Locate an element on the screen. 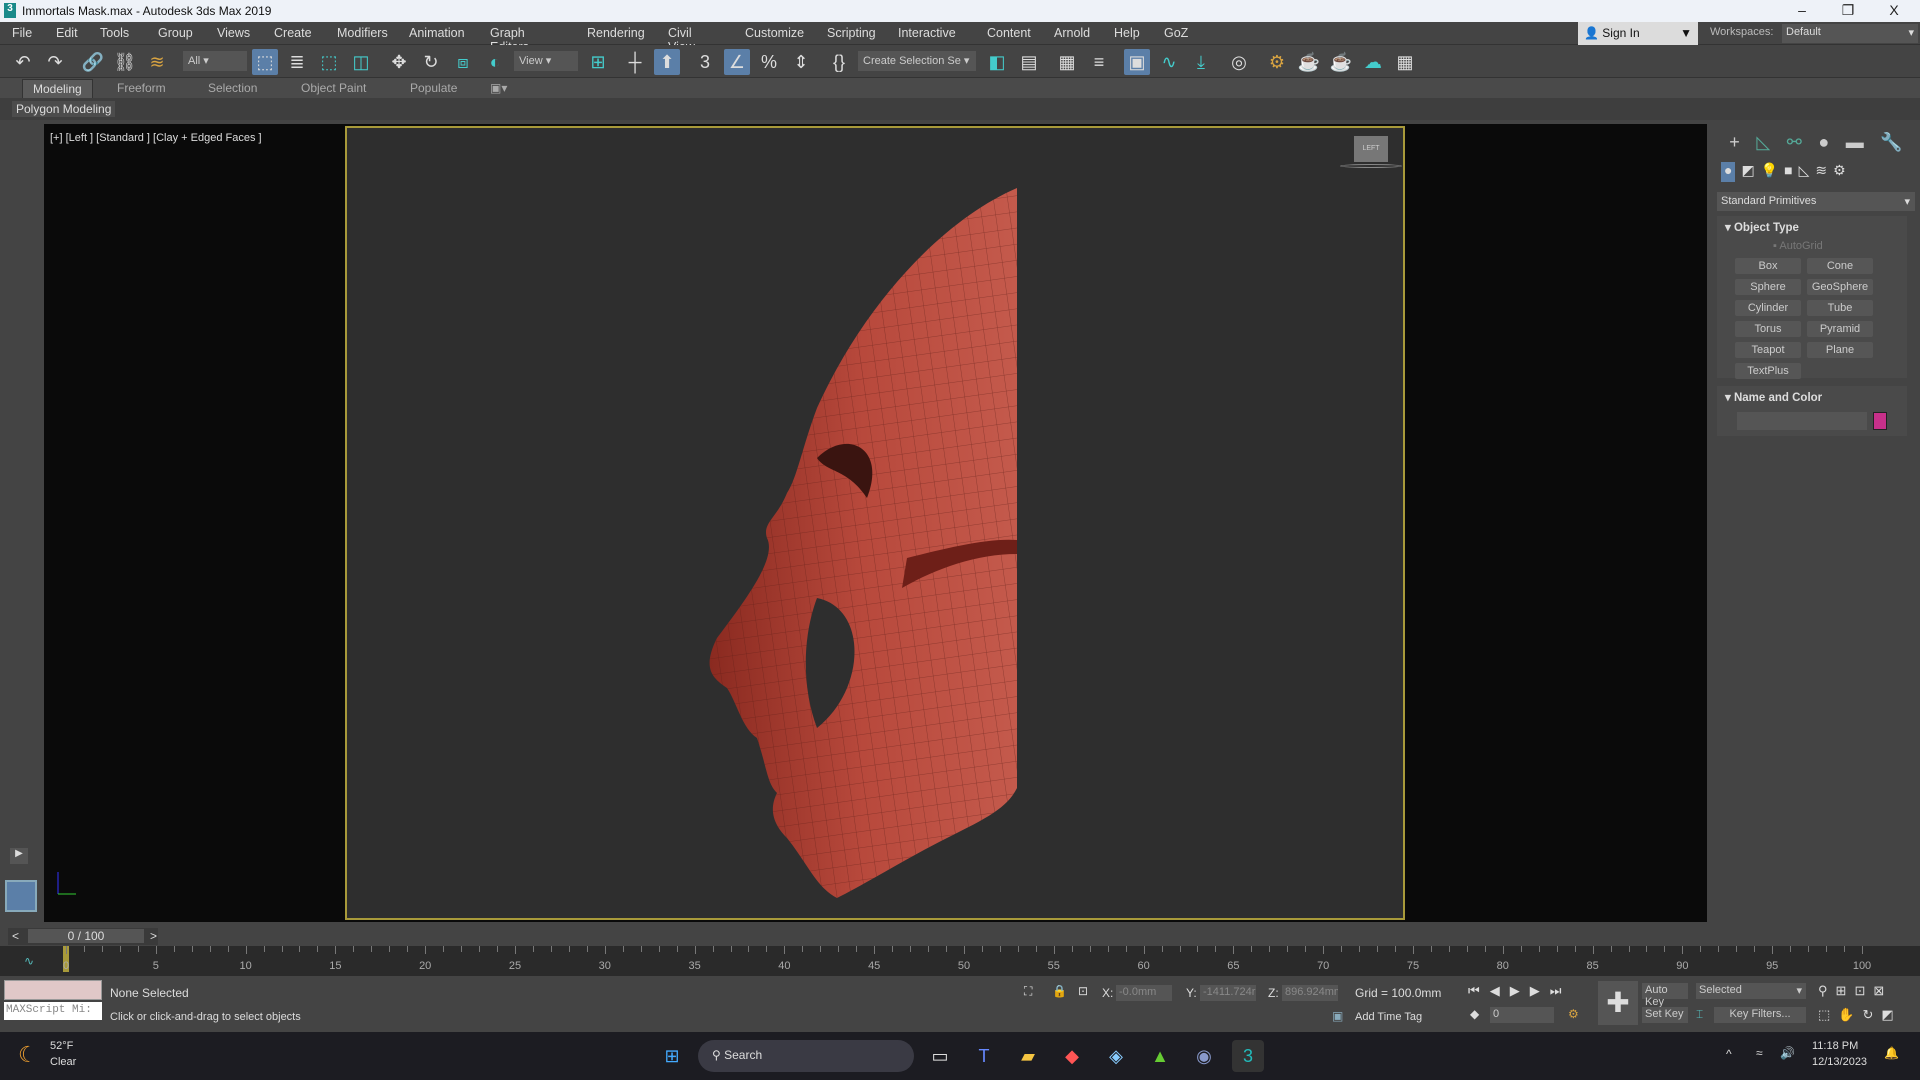  default-tangent-icon: ⌶ is located at coordinates (1699, 1014).